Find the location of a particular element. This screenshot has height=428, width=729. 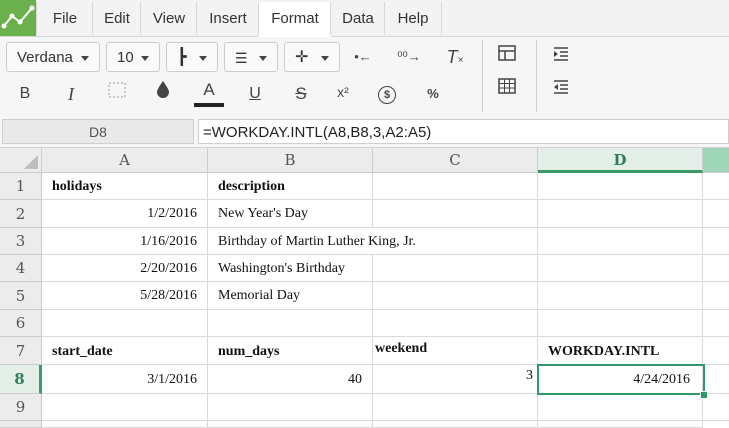

cell-c9 is located at coordinates (455, 407).